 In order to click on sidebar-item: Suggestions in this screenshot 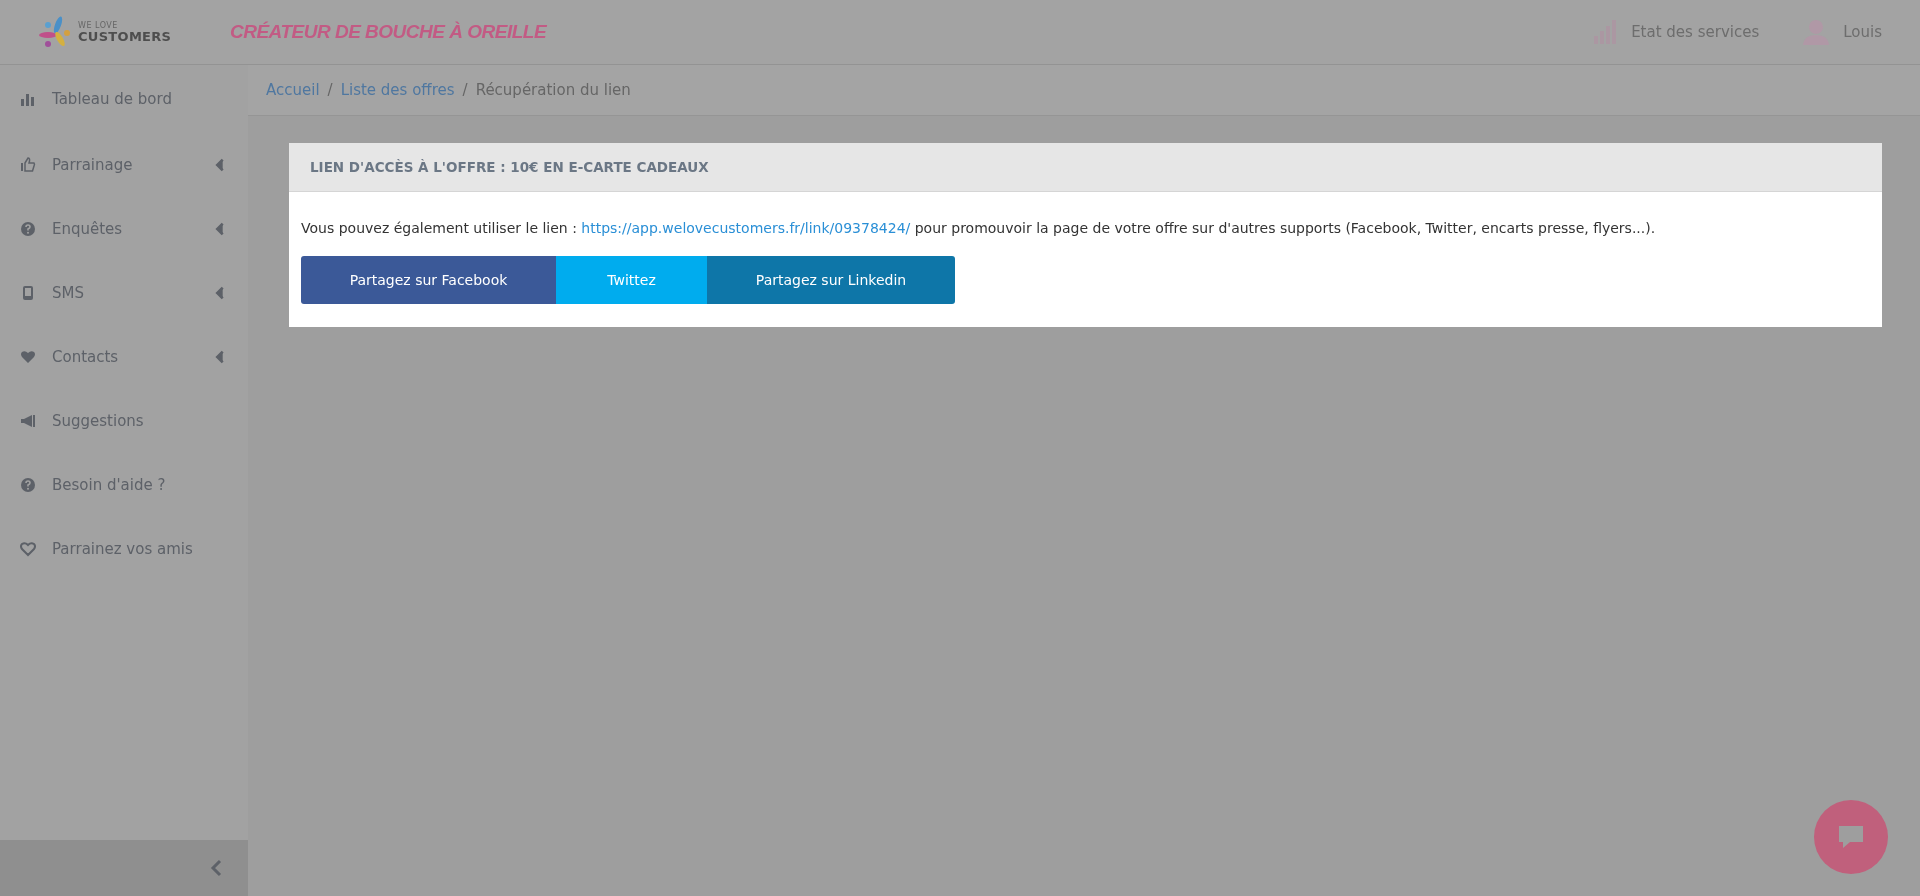, I will do `click(124, 421)`.